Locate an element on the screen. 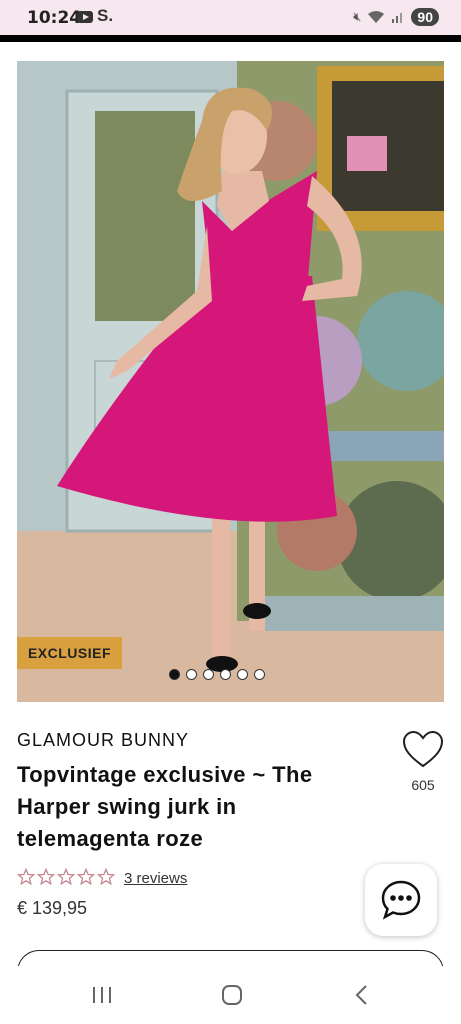  exclusive-badge: EXCLUSIEF is located at coordinates (69, 653).